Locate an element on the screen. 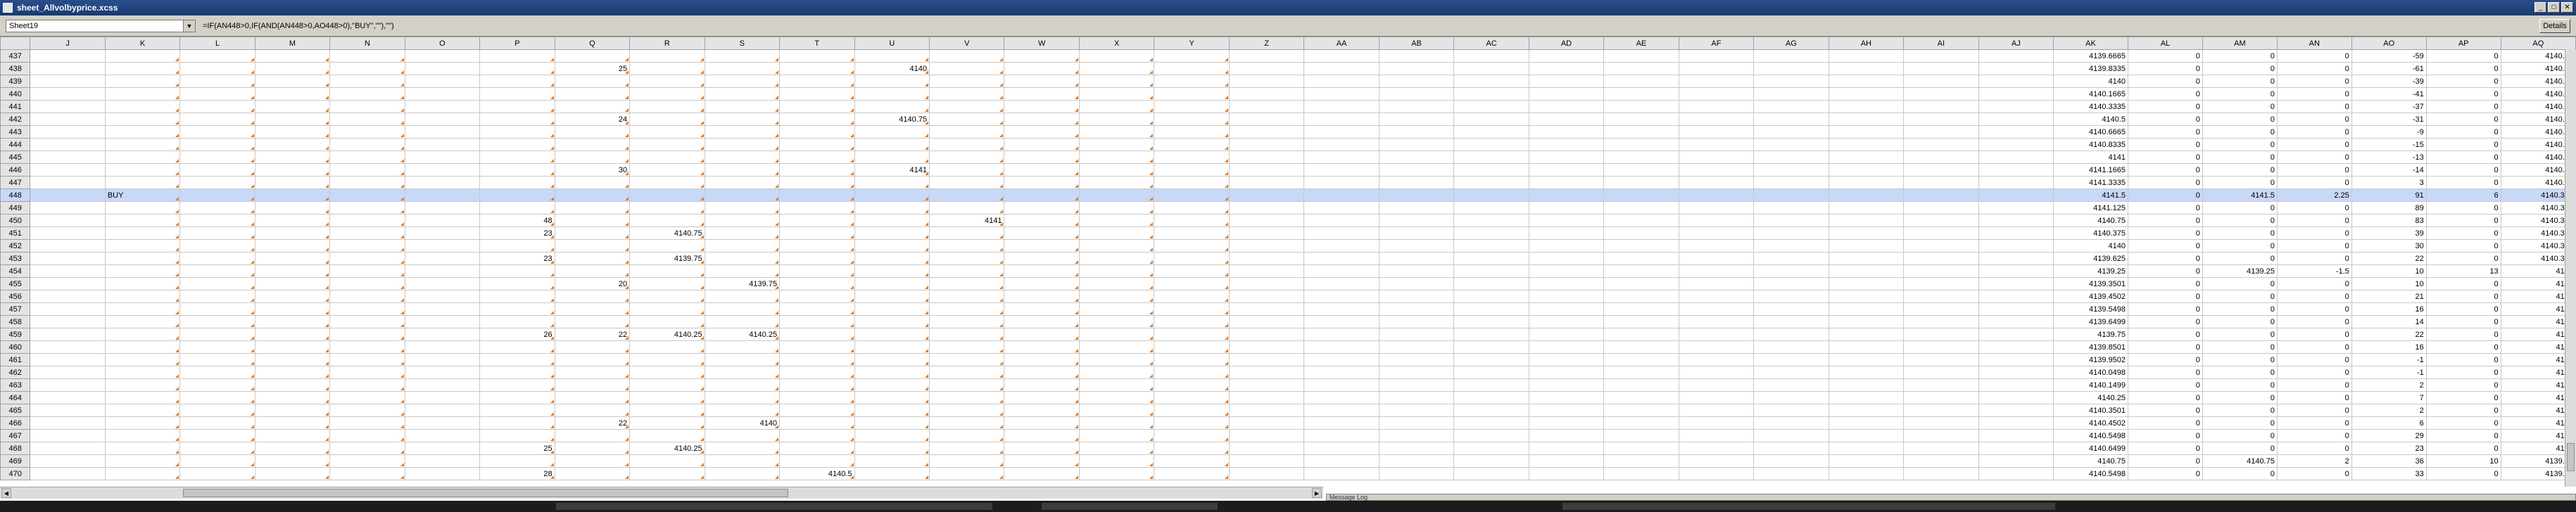  column-header: Y is located at coordinates (1192, 43).